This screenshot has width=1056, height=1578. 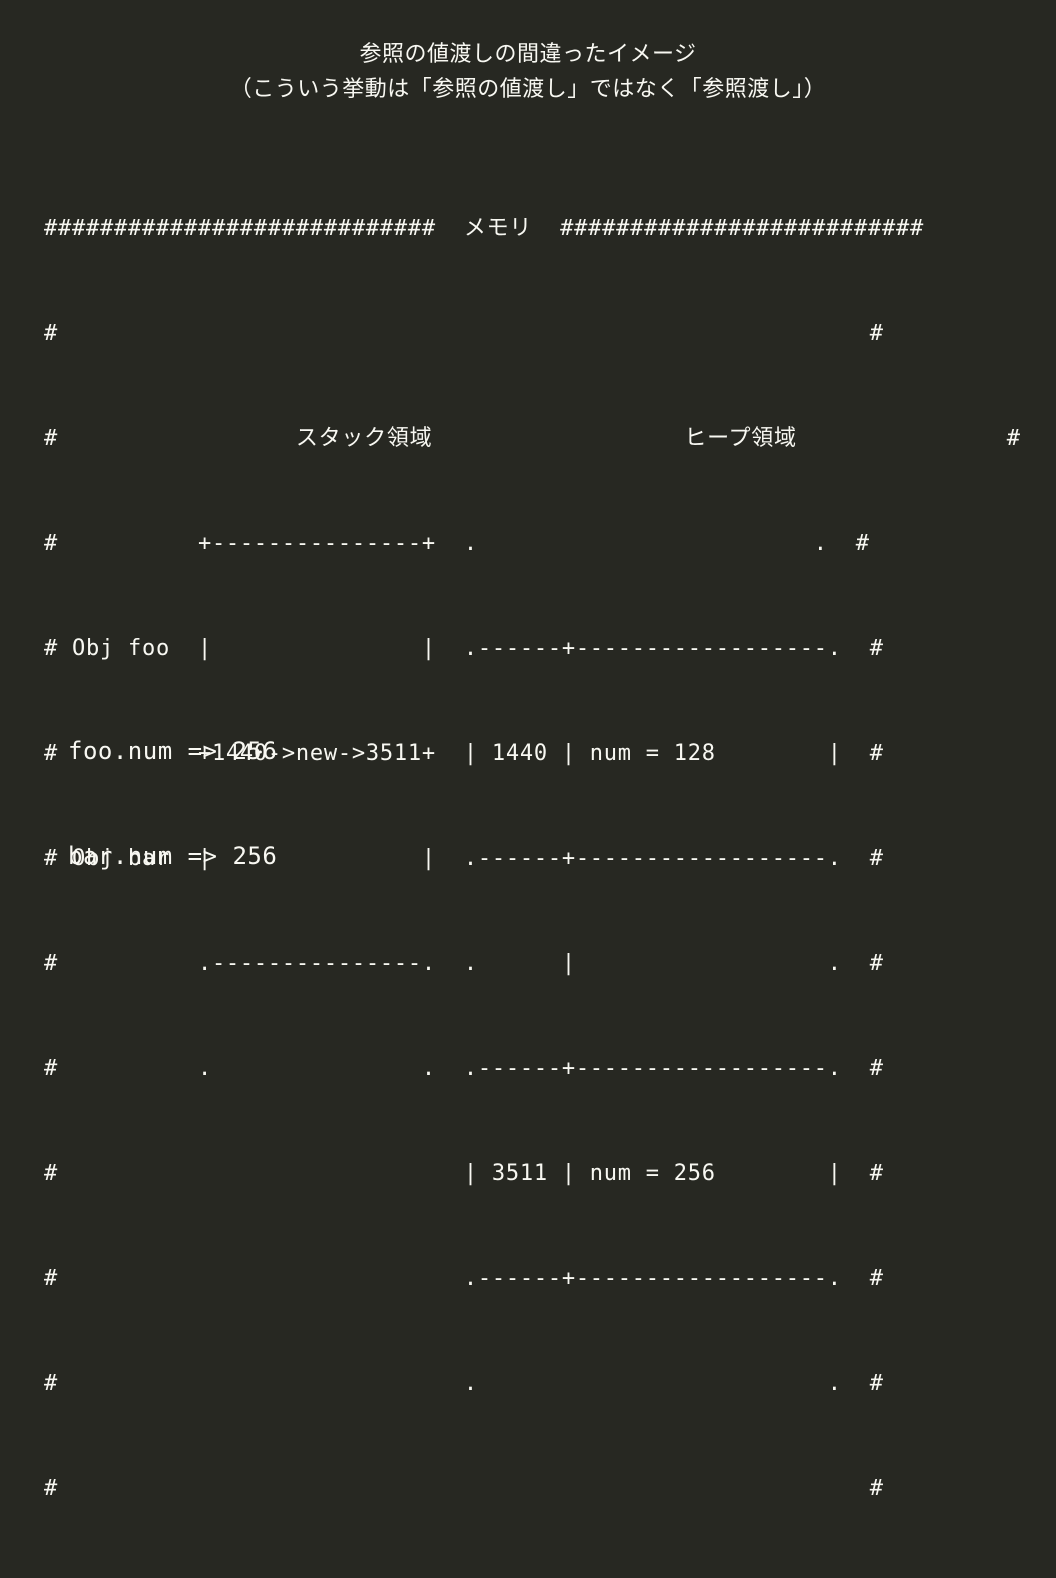 What do you see at coordinates (464, 1488) in the screenshot?
I see `memory-row: # #` at bounding box center [464, 1488].